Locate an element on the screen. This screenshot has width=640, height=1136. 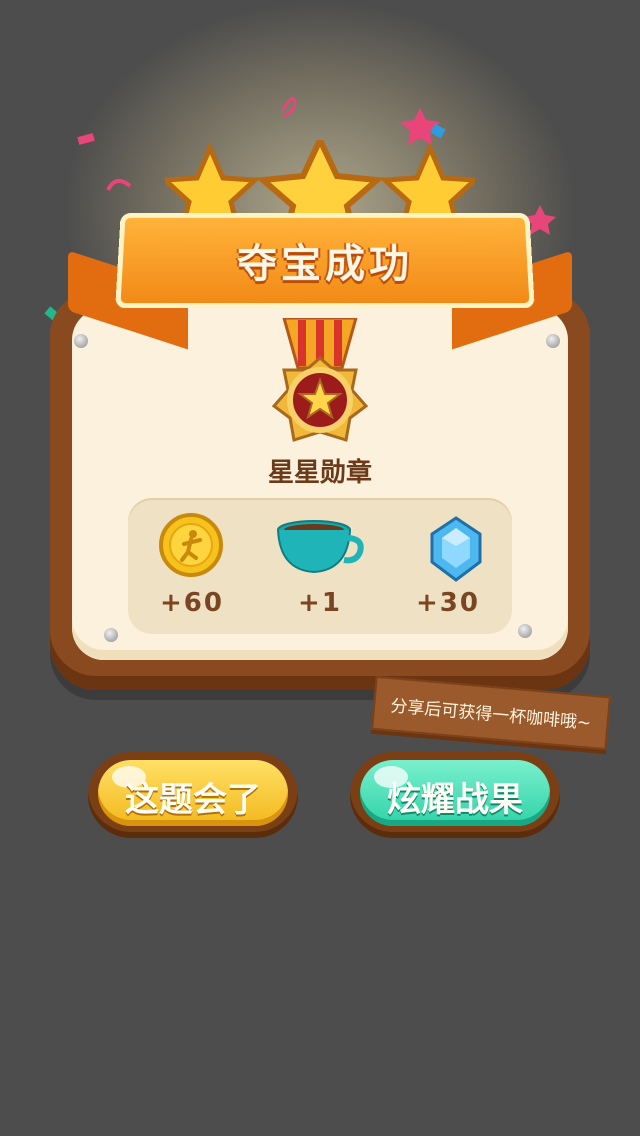
reward-panel: +60 +1 +30 is located at coordinates (320, 566).